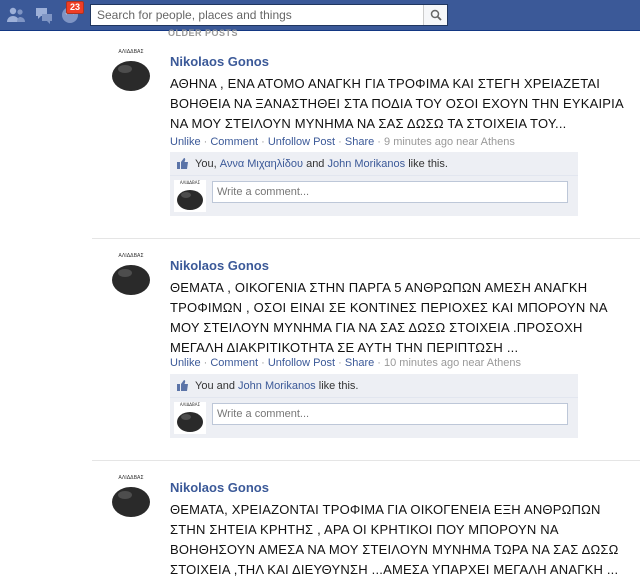  I want to click on older-posts-label: OLDER POSTS, so click(203, 33).